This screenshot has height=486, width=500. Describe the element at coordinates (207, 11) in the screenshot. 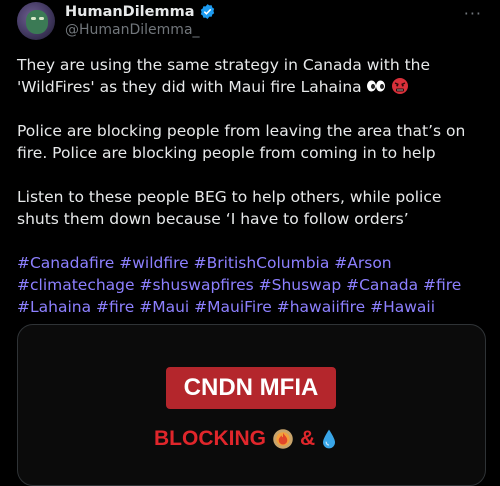

I see `verified-badge-icon` at that location.